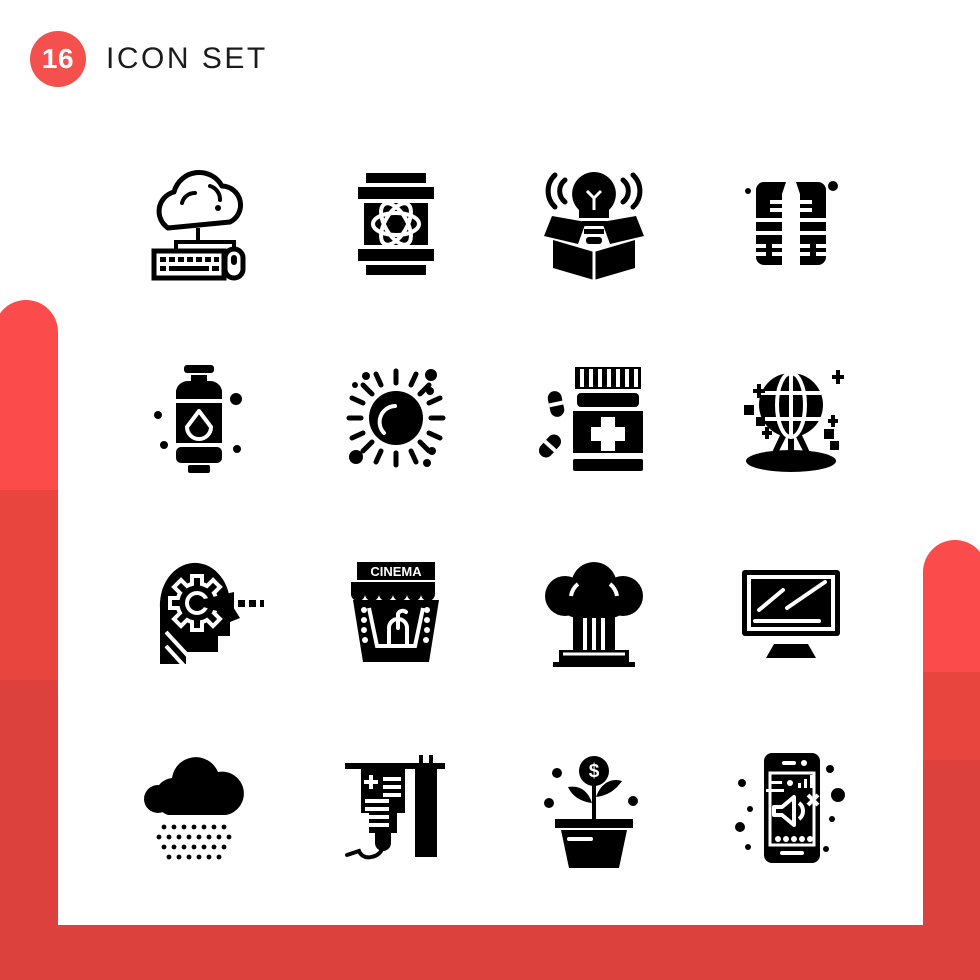 The image size is (980, 980). I want to click on icon-count-badge: 16, so click(58, 59).